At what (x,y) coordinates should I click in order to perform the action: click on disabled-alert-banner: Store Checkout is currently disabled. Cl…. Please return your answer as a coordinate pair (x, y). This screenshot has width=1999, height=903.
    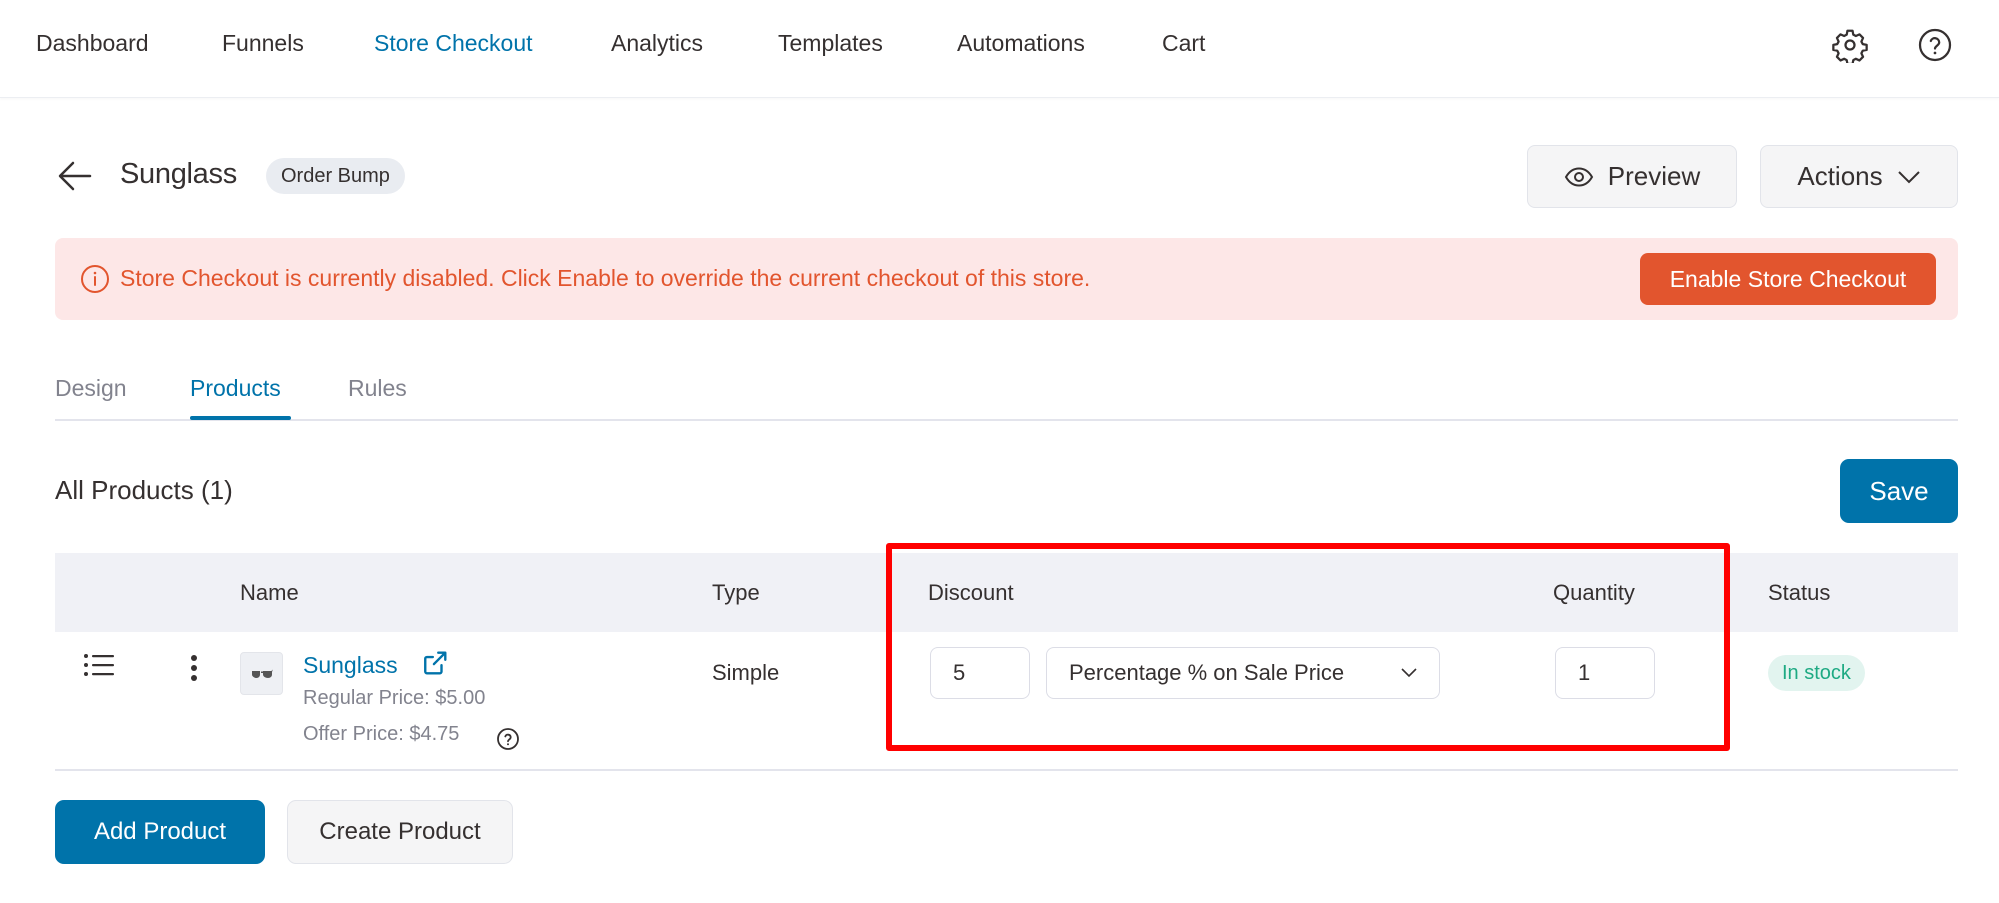
    Looking at the image, I should click on (1006, 279).